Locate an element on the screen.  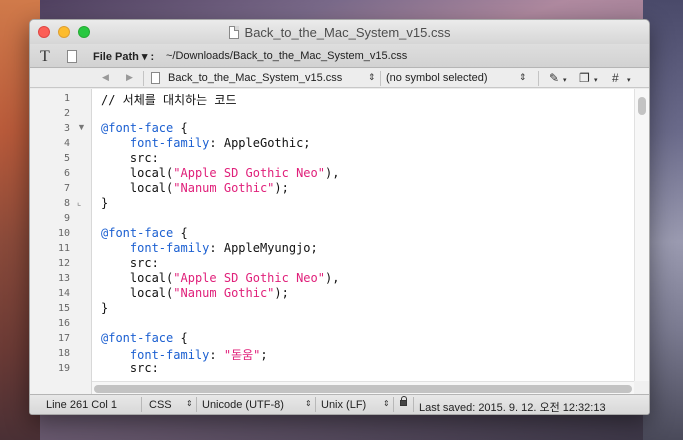
file-selector-arrows-icon: ⇕ is located at coordinates (372, 77).